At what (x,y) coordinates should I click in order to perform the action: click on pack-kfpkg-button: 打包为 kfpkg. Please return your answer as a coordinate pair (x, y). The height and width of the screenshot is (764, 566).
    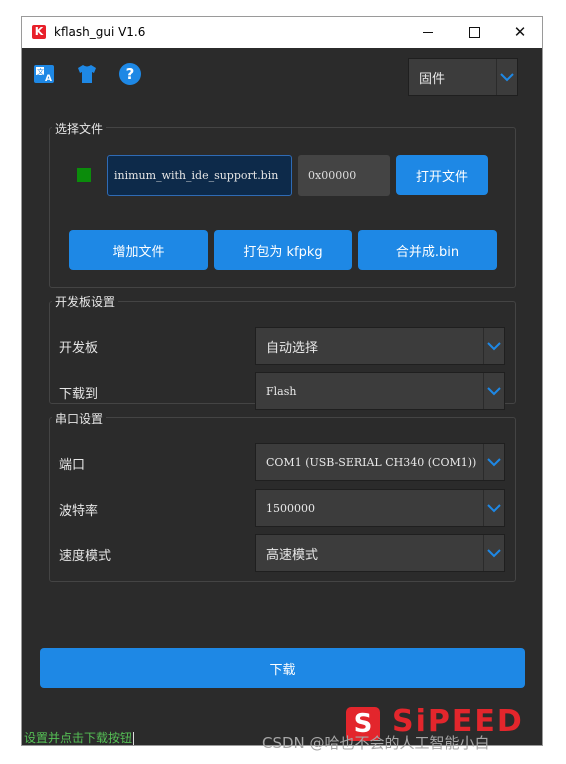
    Looking at the image, I should click on (283, 250).